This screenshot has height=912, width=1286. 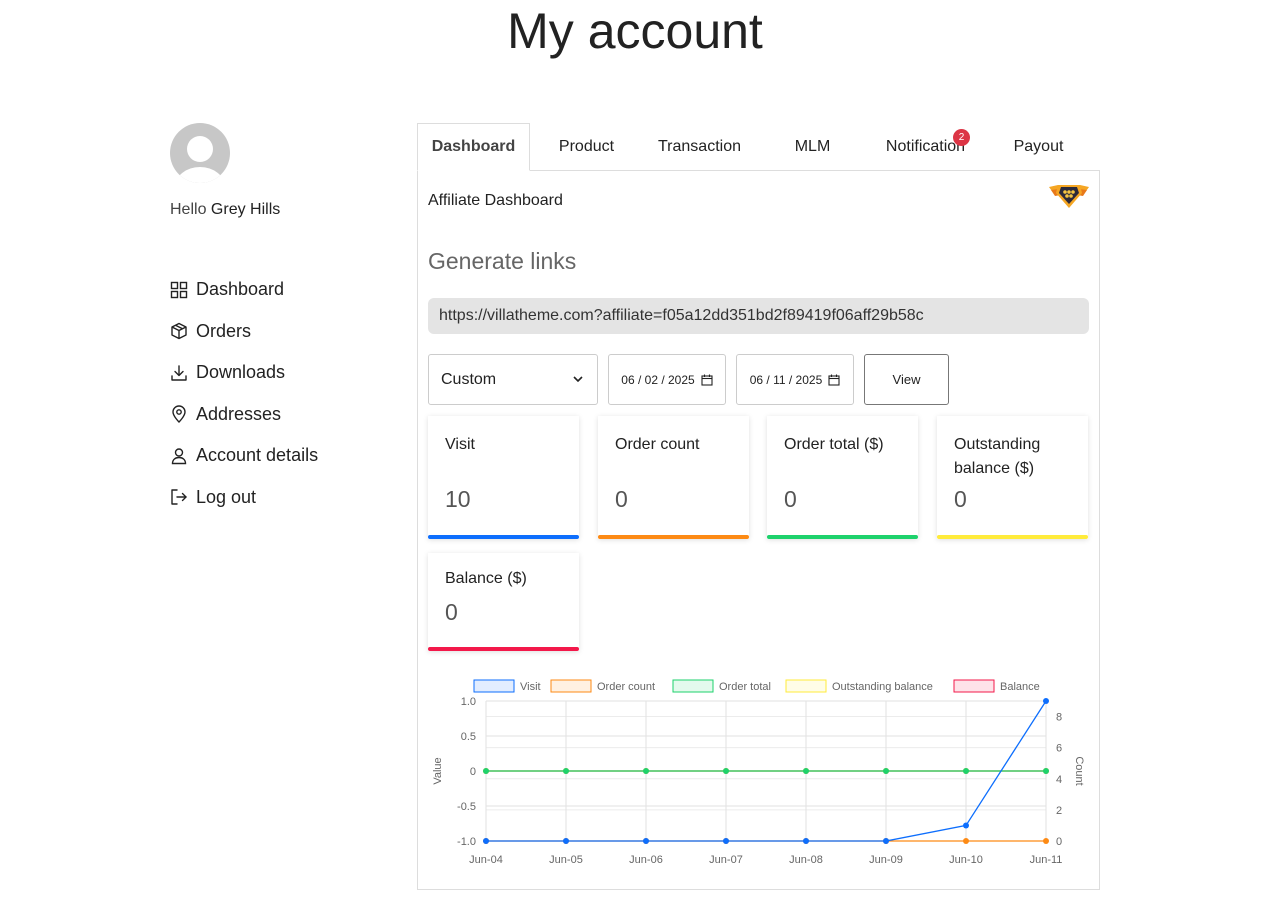 I want to click on avatar, so click(x=200, y=153).